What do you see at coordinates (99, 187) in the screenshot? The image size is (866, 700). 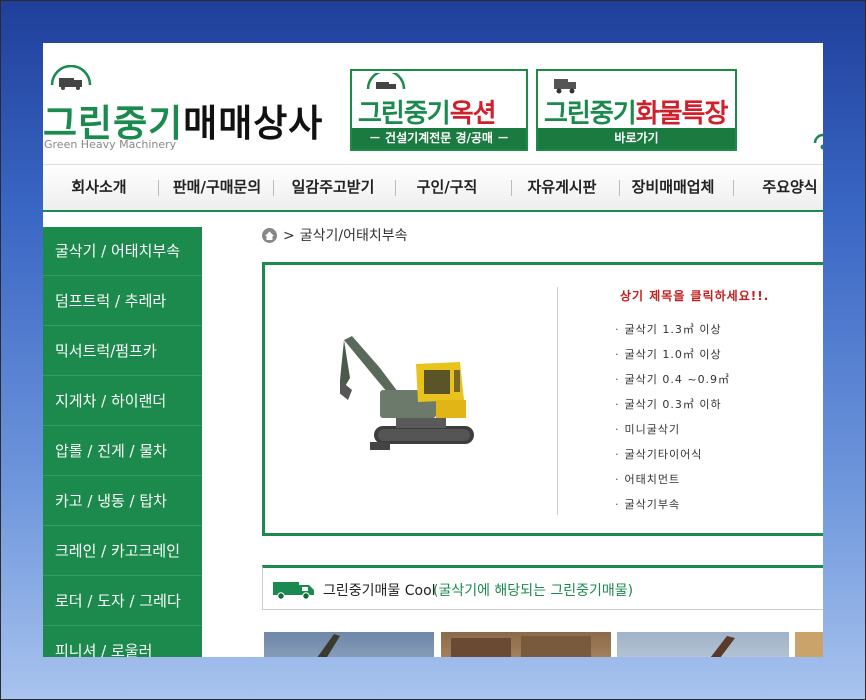 I see `nav-company-intro: 회사소개` at bounding box center [99, 187].